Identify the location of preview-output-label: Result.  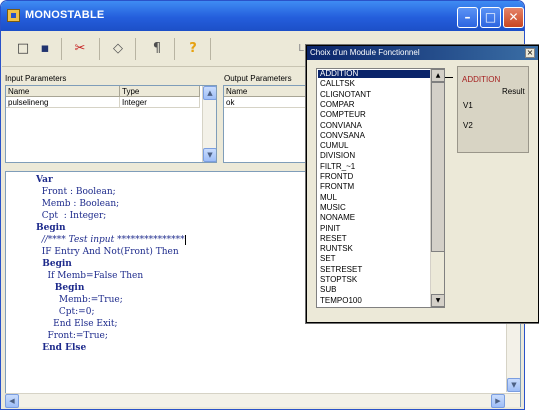
(513, 91).